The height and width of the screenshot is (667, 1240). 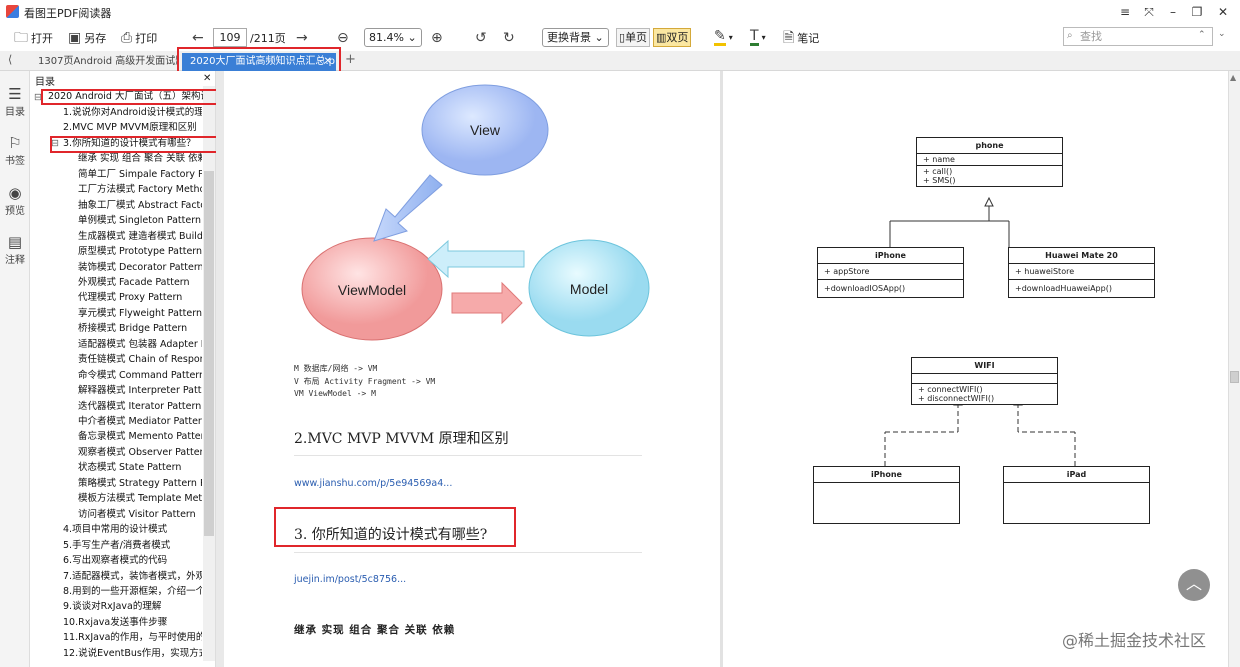 What do you see at coordinates (132, 637) in the screenshot?
I see `toc-item: 11.RxJava的作用，与平时使用的` at bounding box center [132, 637].